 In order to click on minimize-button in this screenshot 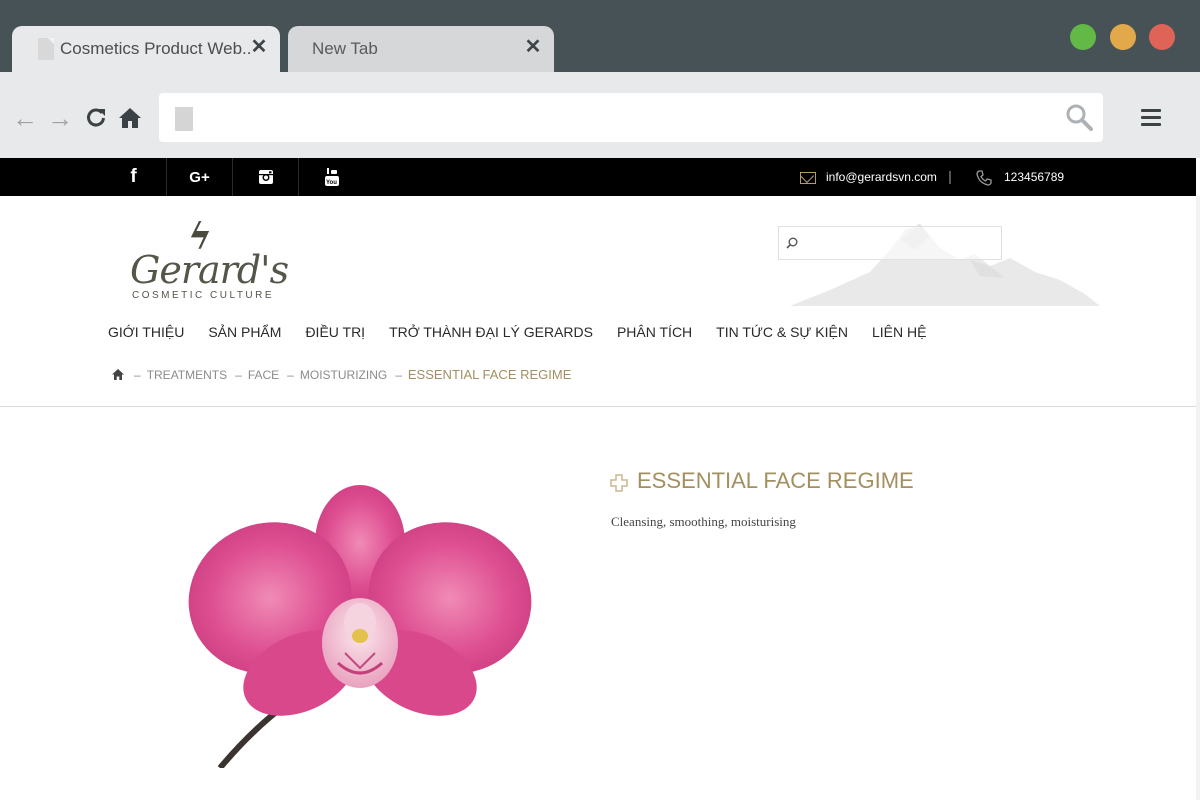, I will do `click(1123, 37)`.